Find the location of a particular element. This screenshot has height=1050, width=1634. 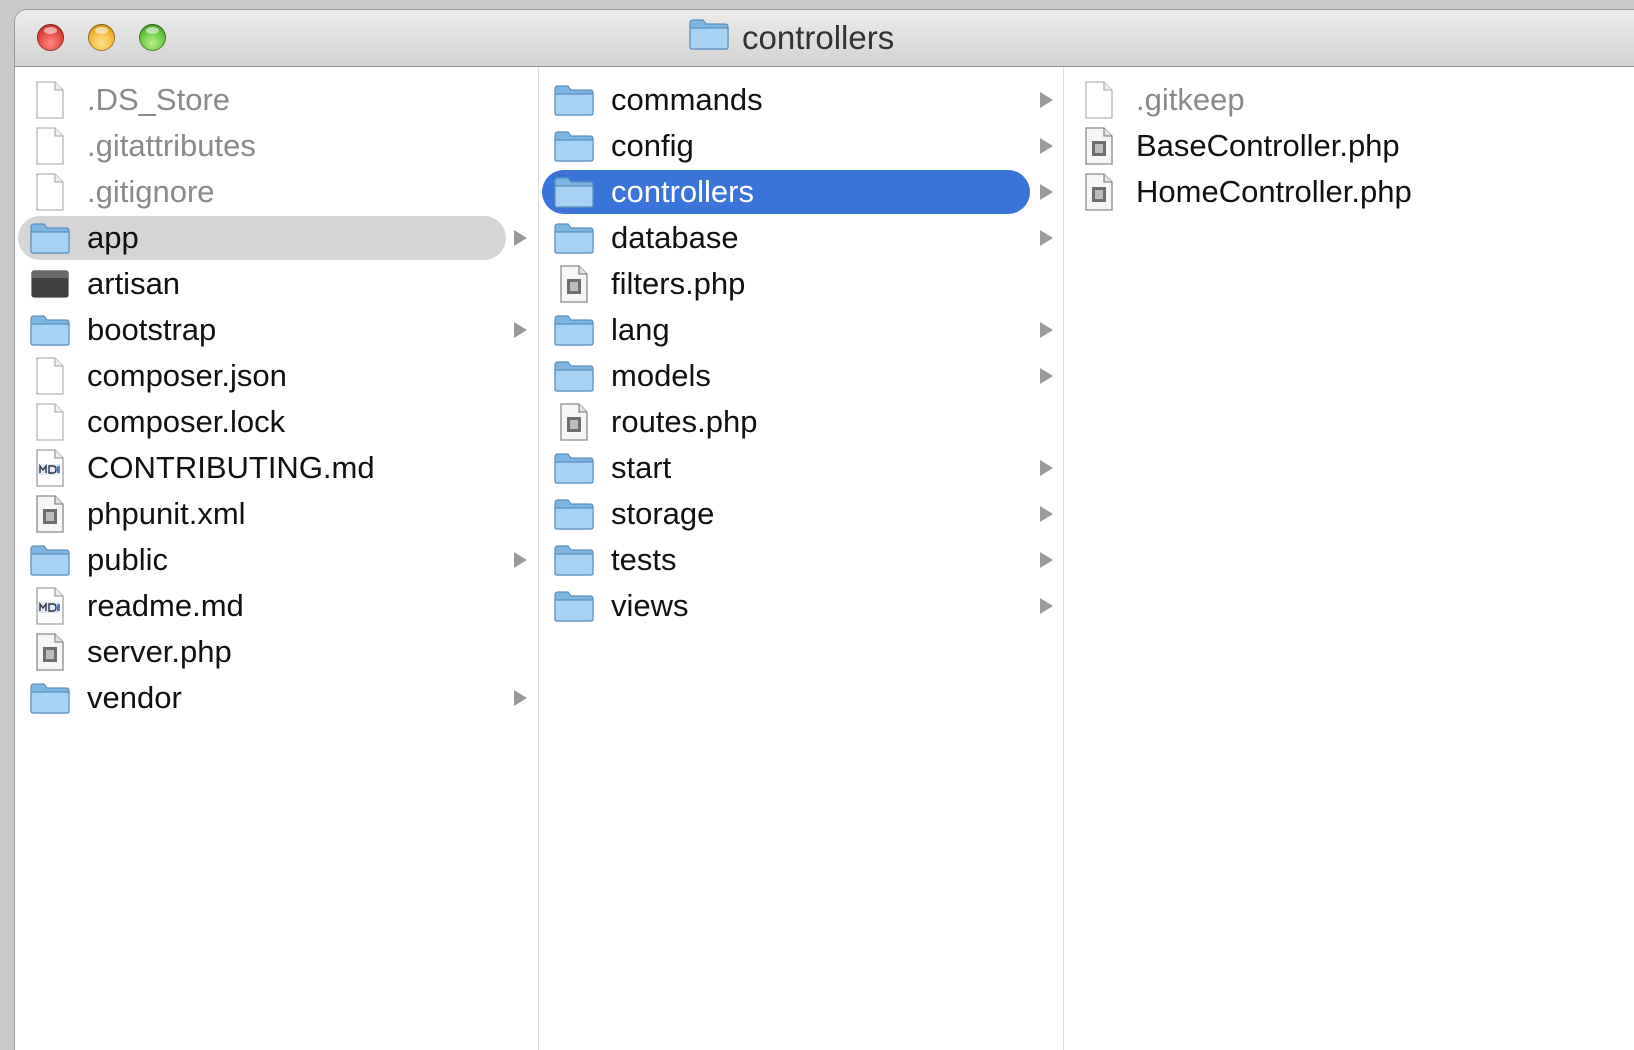

folder-item-models: models is located at coordinates (786, 376).